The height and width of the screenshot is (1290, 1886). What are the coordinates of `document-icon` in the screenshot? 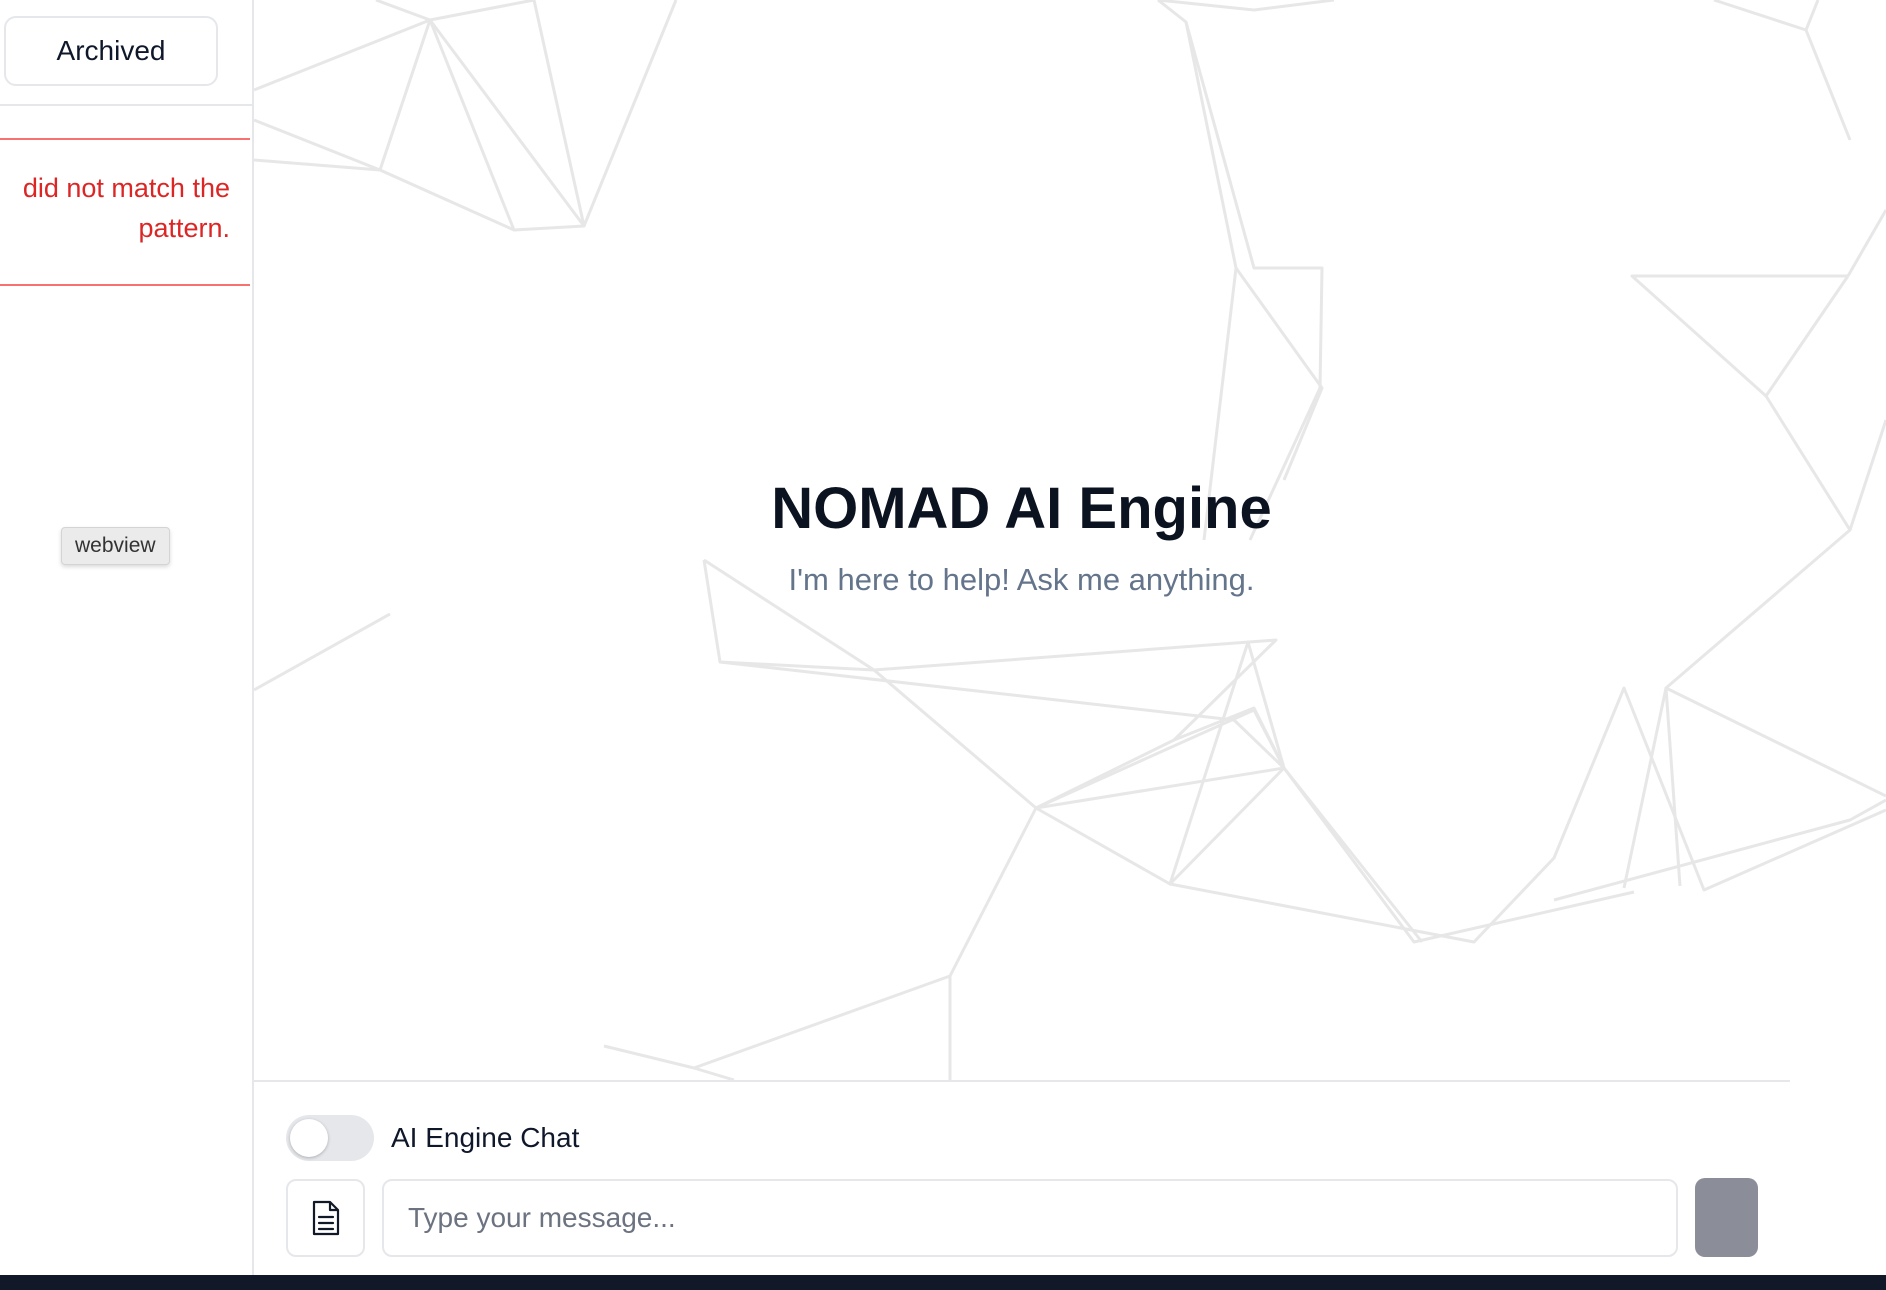 It's located at (325, 1218).